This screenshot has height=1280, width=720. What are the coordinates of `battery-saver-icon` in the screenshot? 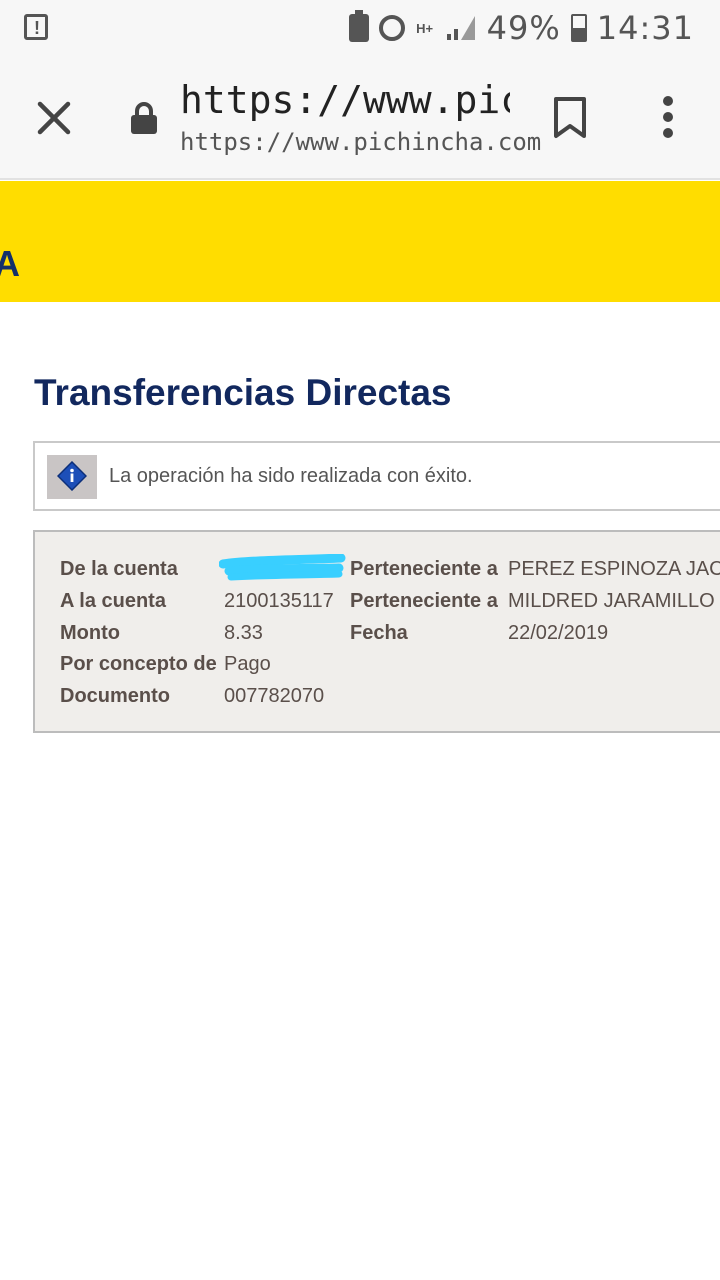 It's located at (358, 26).